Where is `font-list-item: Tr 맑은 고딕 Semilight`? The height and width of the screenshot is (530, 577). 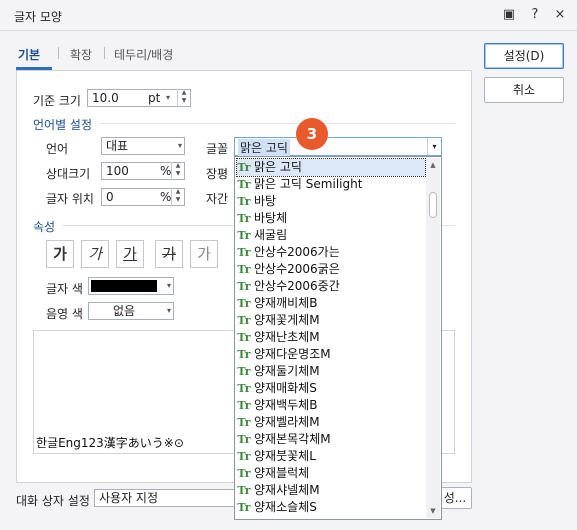 font-list-item: Tr 맑은 고딕 Semilight is located at coordinates (331, 184).